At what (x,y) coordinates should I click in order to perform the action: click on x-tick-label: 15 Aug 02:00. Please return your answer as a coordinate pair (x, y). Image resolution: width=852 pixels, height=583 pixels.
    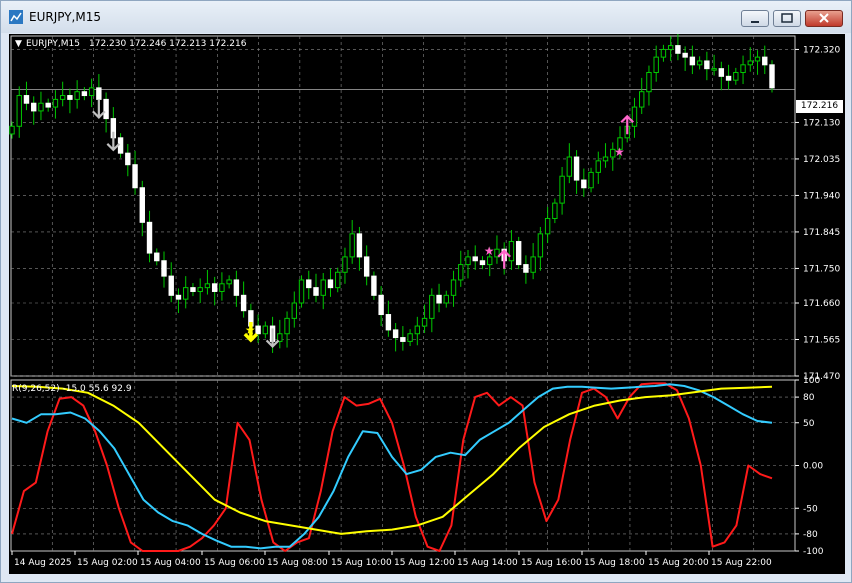
    Looking at the image, I should click on (107, 563).